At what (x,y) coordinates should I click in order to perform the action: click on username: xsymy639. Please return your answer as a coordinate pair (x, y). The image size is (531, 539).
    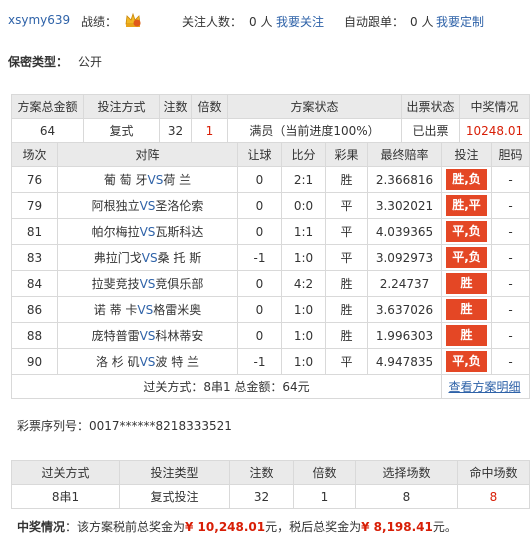
    Looking at the image, I should click on (39, 20).